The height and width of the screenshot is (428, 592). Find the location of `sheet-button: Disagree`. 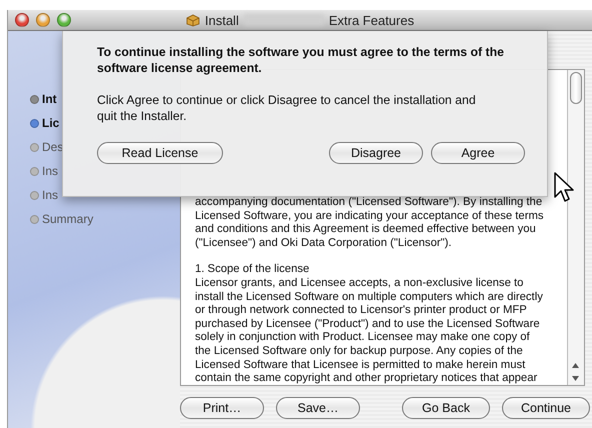

sheet-button: Disagree is located at coordinates (376, 153).